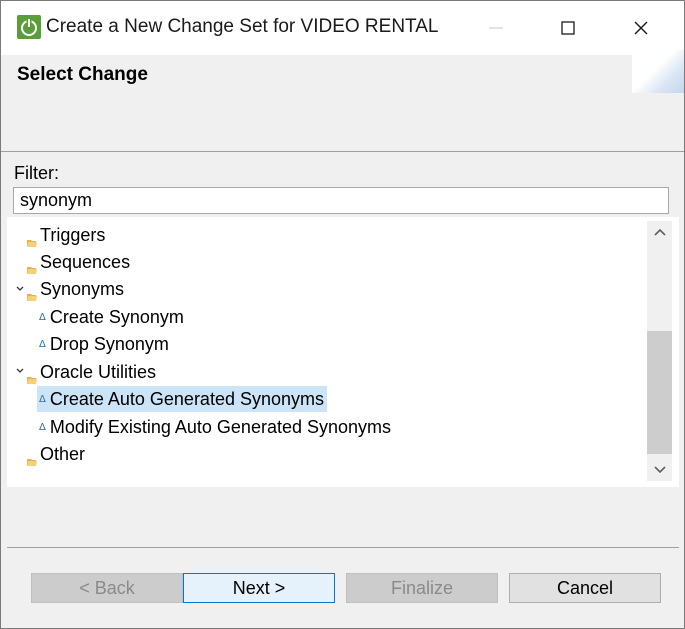  What do you see at coordinates (73, 234) in the screenshot?
I see `tree-item-label: Triggers` at bounding box center [73, 234].